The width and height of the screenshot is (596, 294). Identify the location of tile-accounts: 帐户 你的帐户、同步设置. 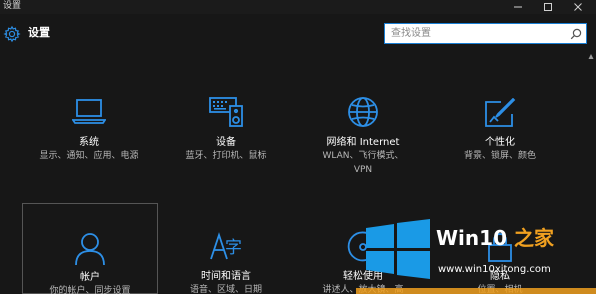
(90, 248).